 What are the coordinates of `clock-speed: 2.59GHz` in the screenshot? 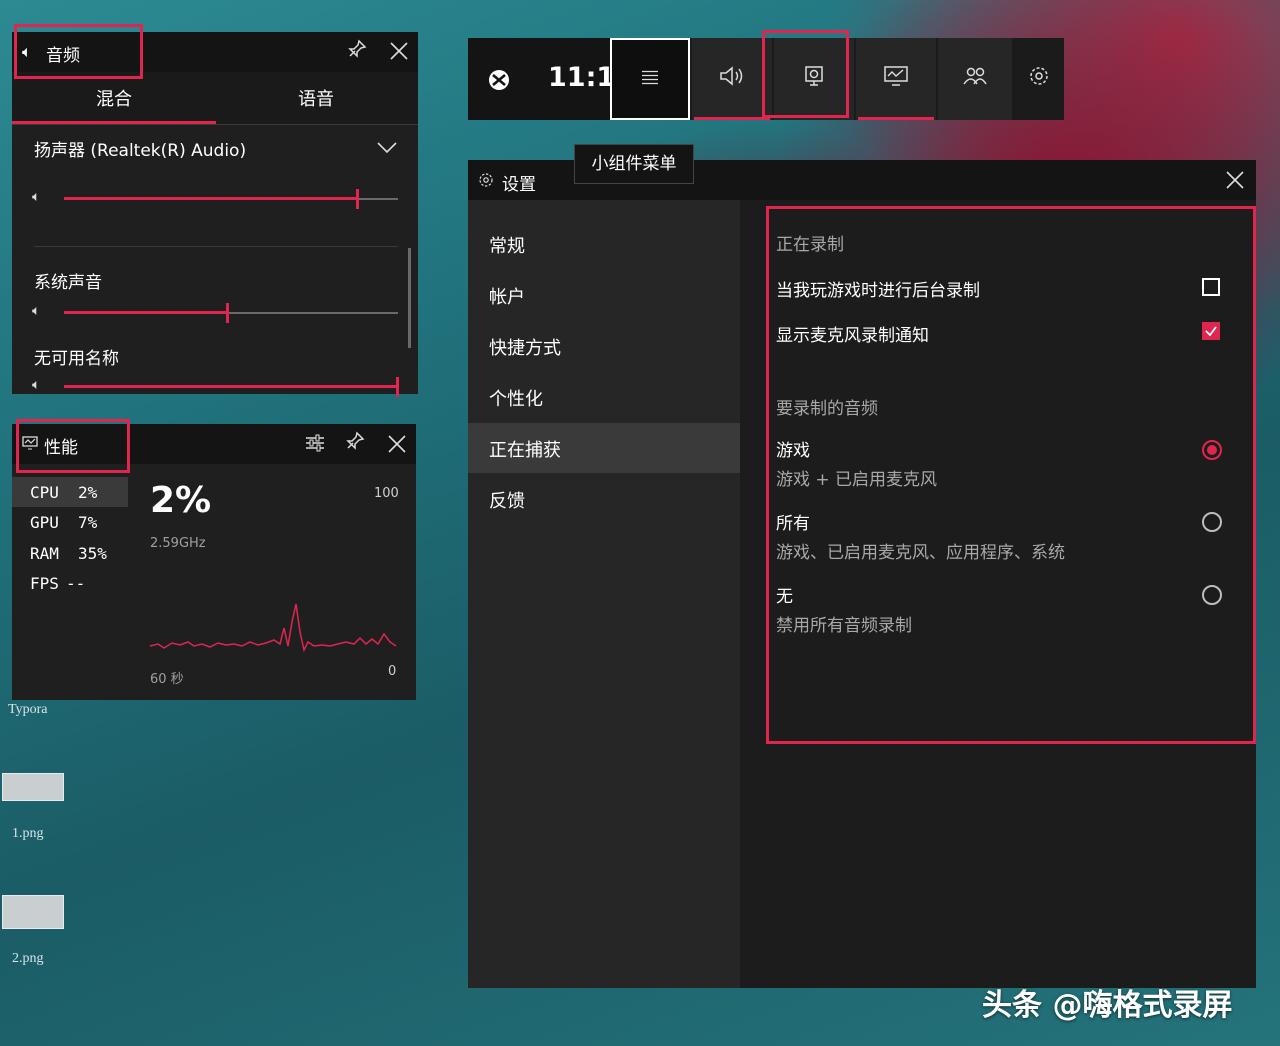 It's located at (178, 543).